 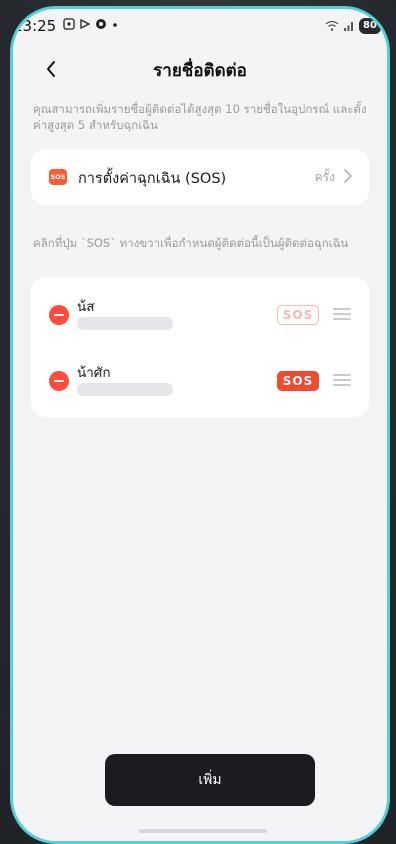 I want to click on app-icon, so click(x=101, y=24).